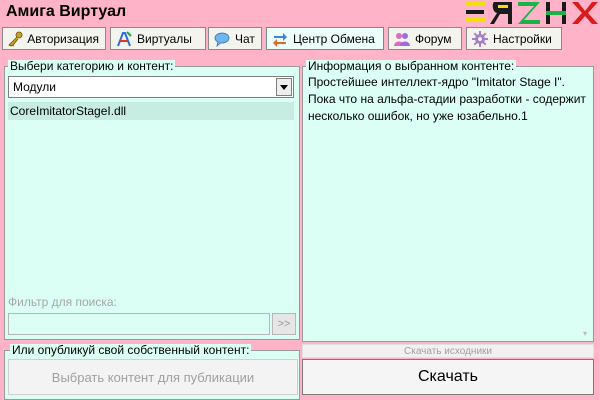 The height and width of the screenshot is (400, 600). What do you see at coordinates (139, 324) in the screenshot?
I see `filter-input` at bounding box center [139, 324].